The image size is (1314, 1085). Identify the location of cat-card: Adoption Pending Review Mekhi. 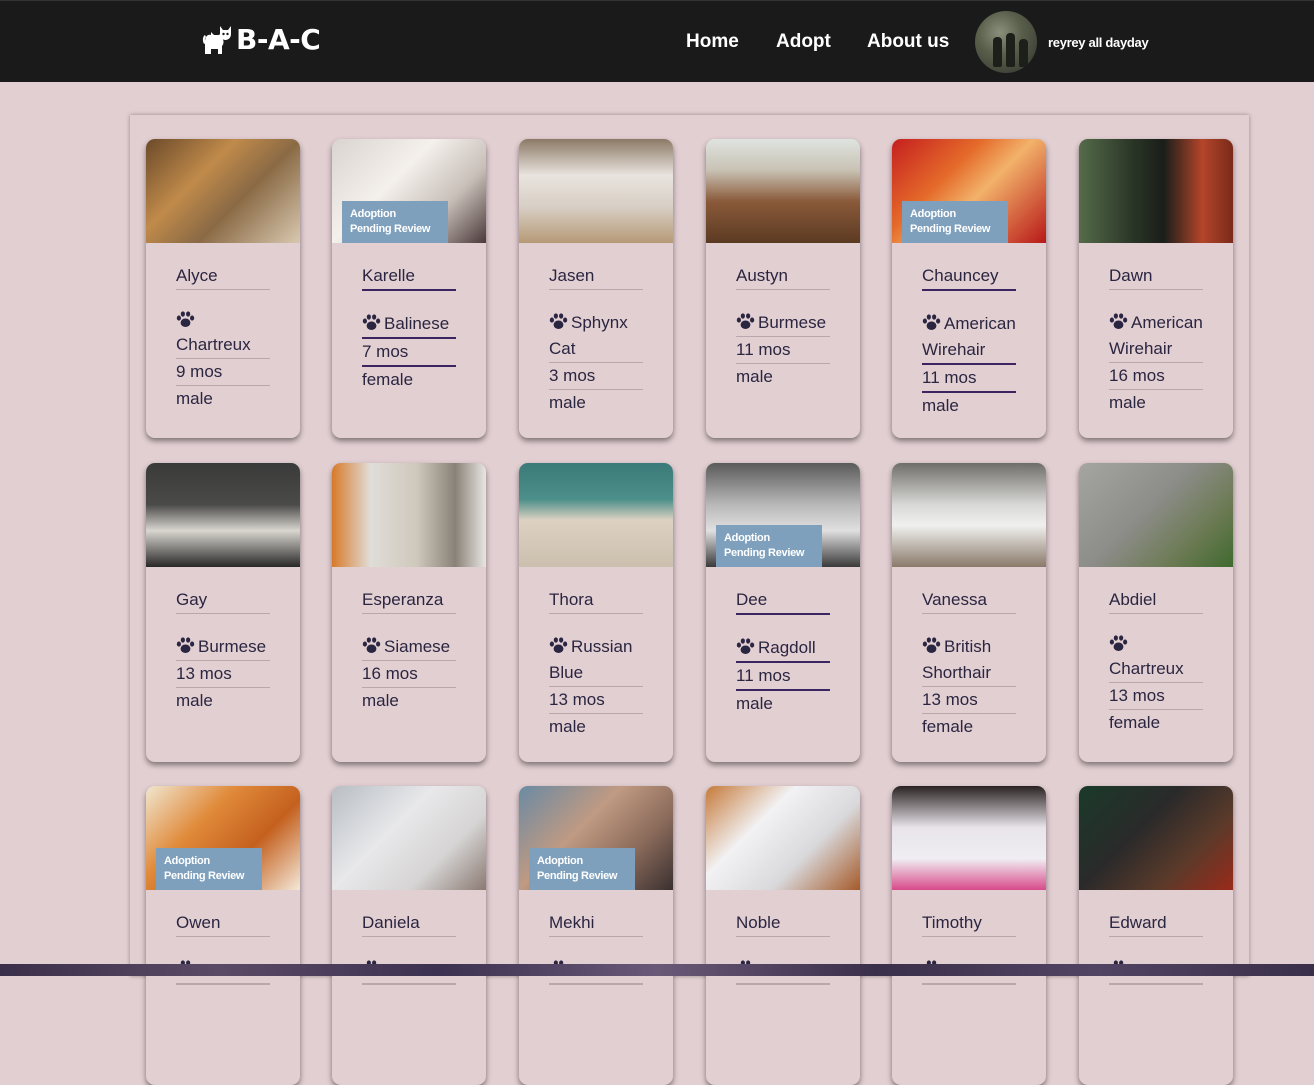
(596, 935).